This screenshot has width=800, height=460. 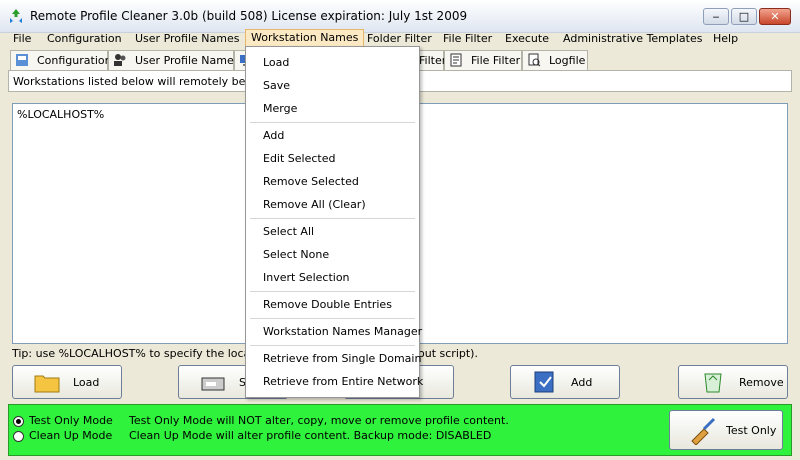 I want to click on add-button: Add, so click(x=565, y=382).